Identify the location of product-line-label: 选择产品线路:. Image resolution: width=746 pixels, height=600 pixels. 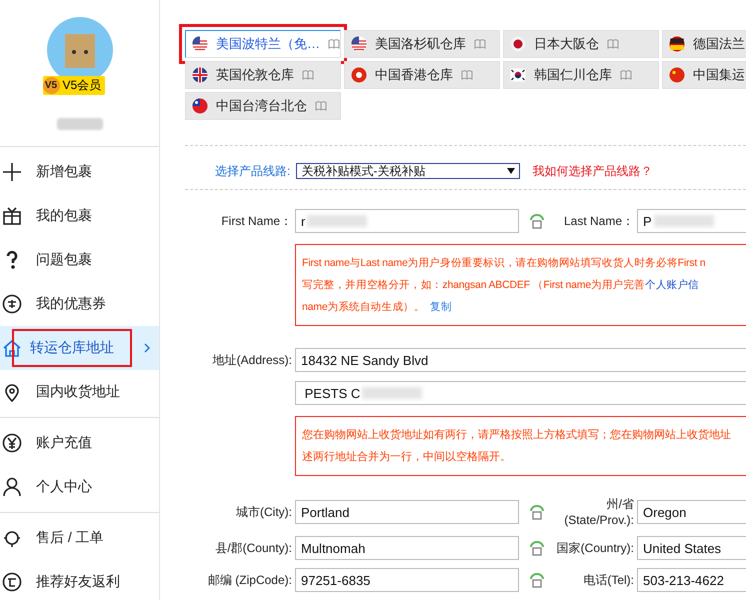
(252, 171).